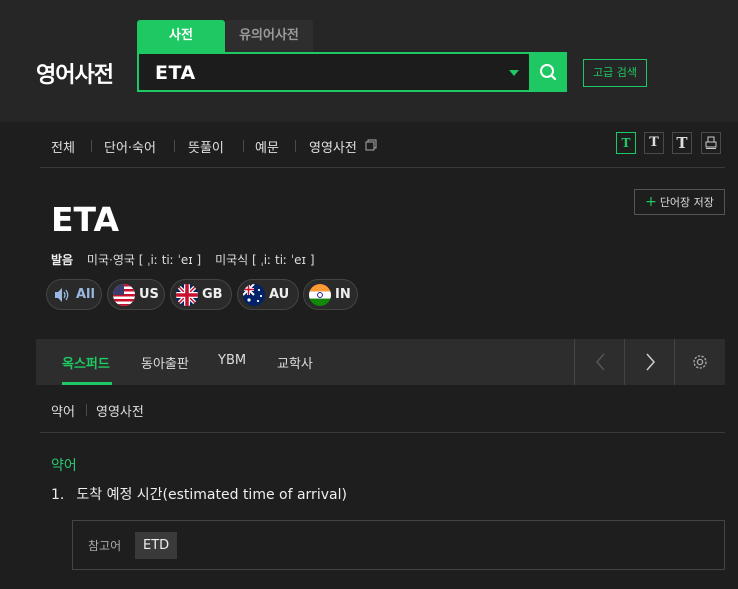  What do you see at coordinates (382, 148) in the screenshot?
I see `subnav: 전체 단어·숙어 뜻풀이 예문 영영사전 T T T` at bounding box center [382, 148].